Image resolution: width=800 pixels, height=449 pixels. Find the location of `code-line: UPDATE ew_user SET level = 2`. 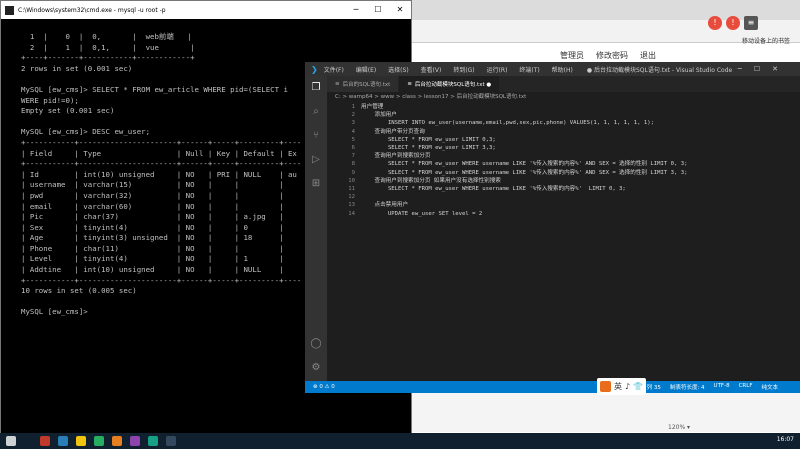

code-line: UPDATE ew_user SET level = 2 is located at coordinates (524, 214).